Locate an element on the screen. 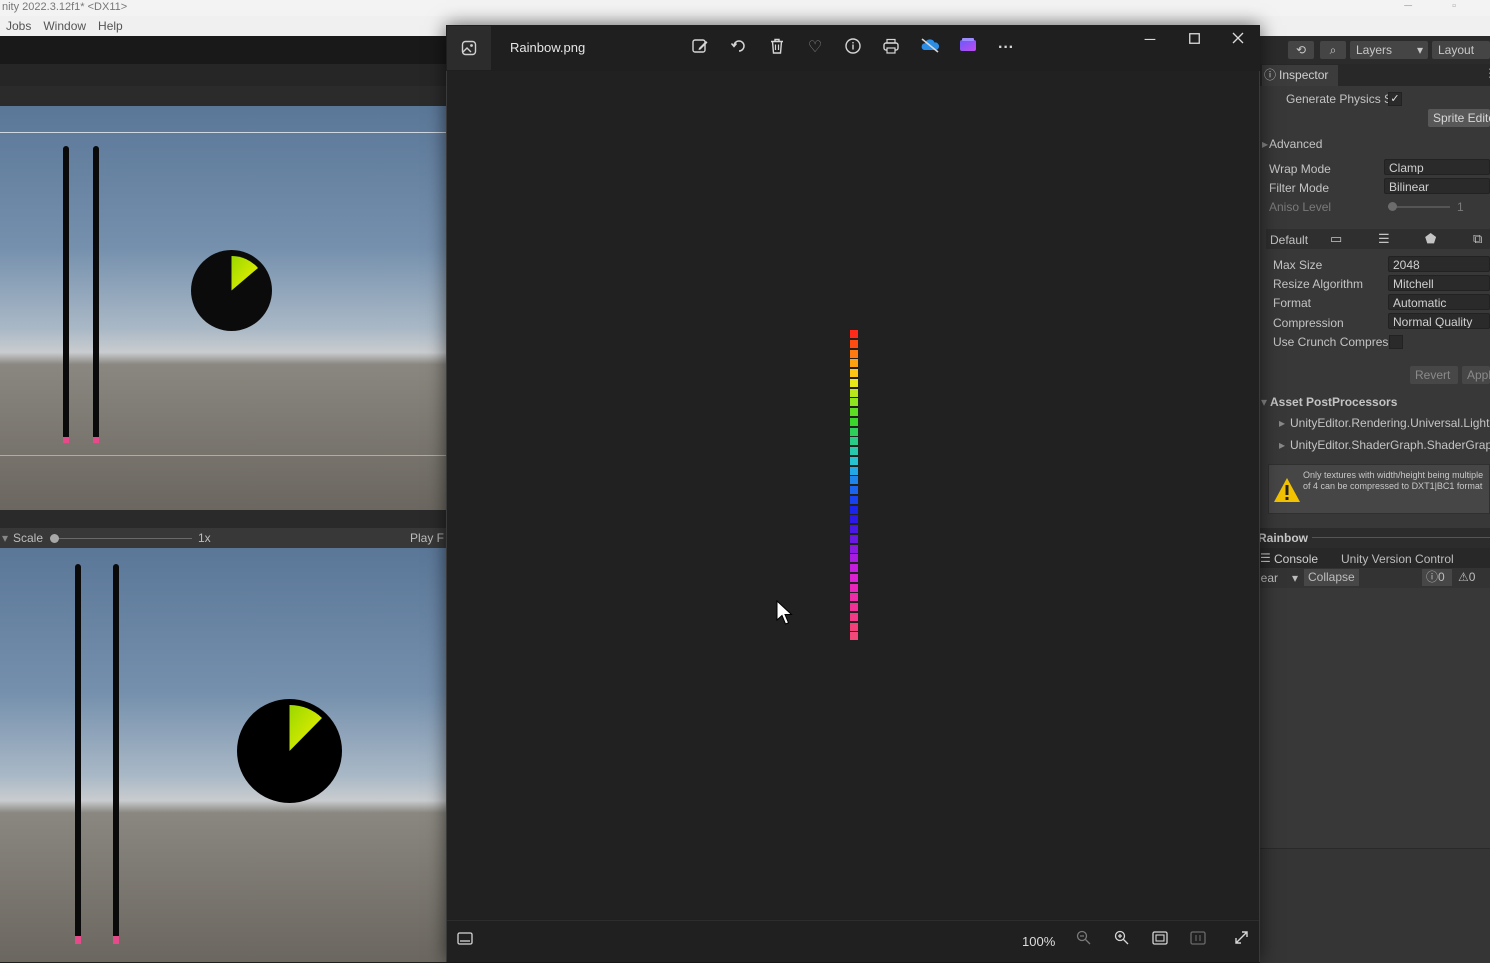 The width and height of the screenshot is (1490, 963). zoom-out-icon is located at coordinates (1083, 941).